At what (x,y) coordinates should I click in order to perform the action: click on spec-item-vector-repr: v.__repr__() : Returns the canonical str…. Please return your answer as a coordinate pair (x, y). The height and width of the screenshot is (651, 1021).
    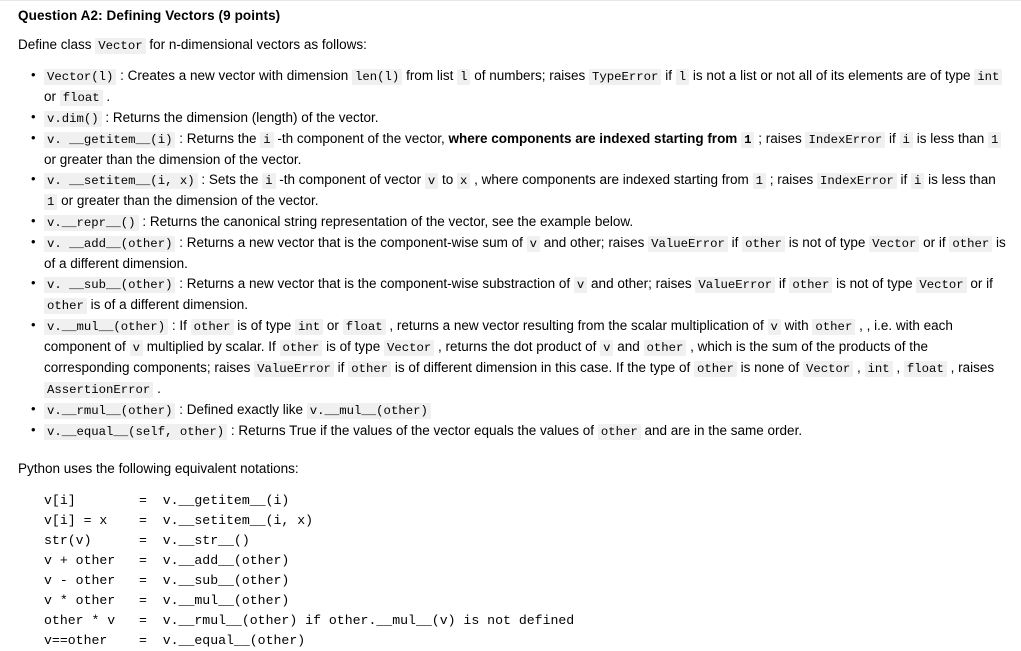
    Looking at the image, I should click on (520, 222).